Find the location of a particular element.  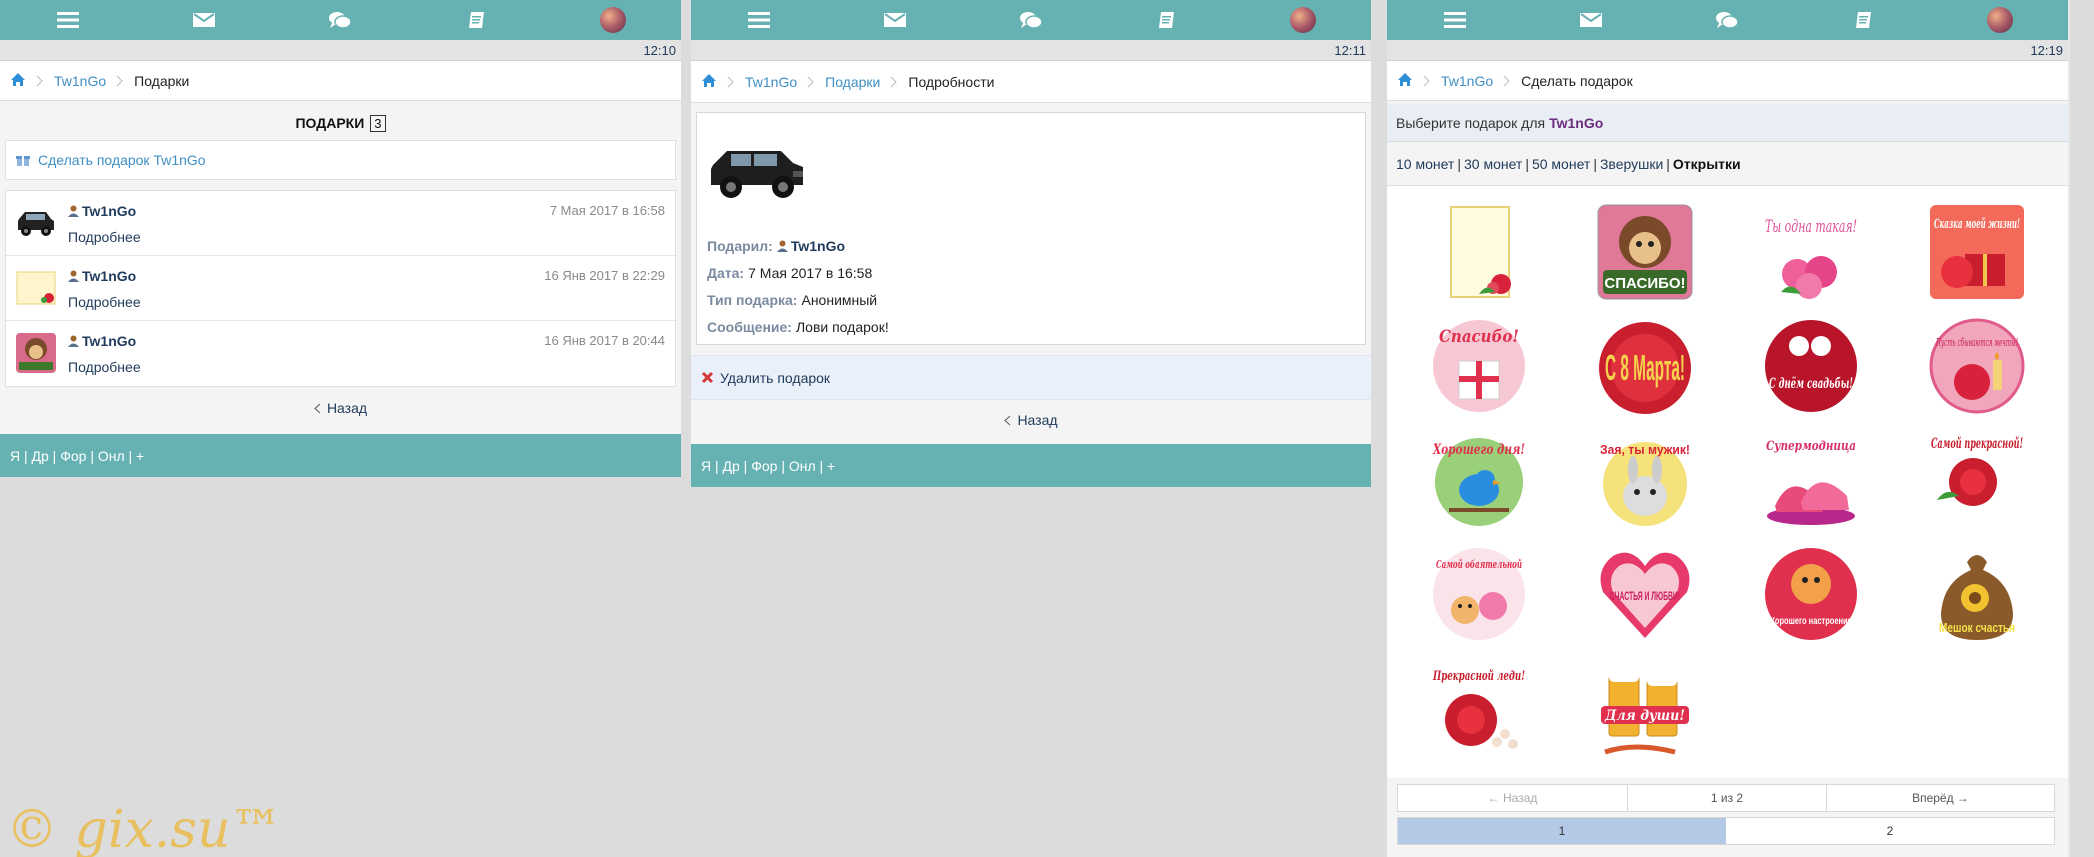

gift-rose-card is located at coordinates (1479, 252).